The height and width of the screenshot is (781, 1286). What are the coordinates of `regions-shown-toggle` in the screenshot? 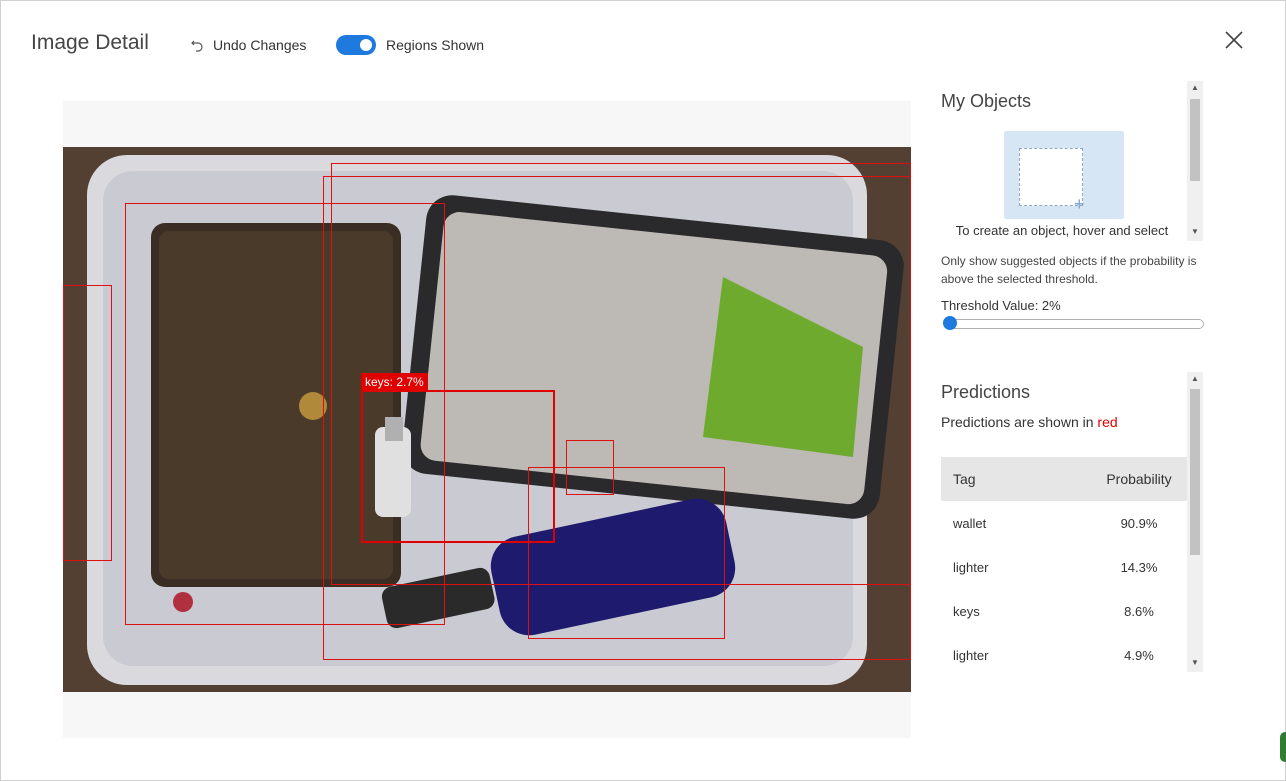 It's located at (356, 45).